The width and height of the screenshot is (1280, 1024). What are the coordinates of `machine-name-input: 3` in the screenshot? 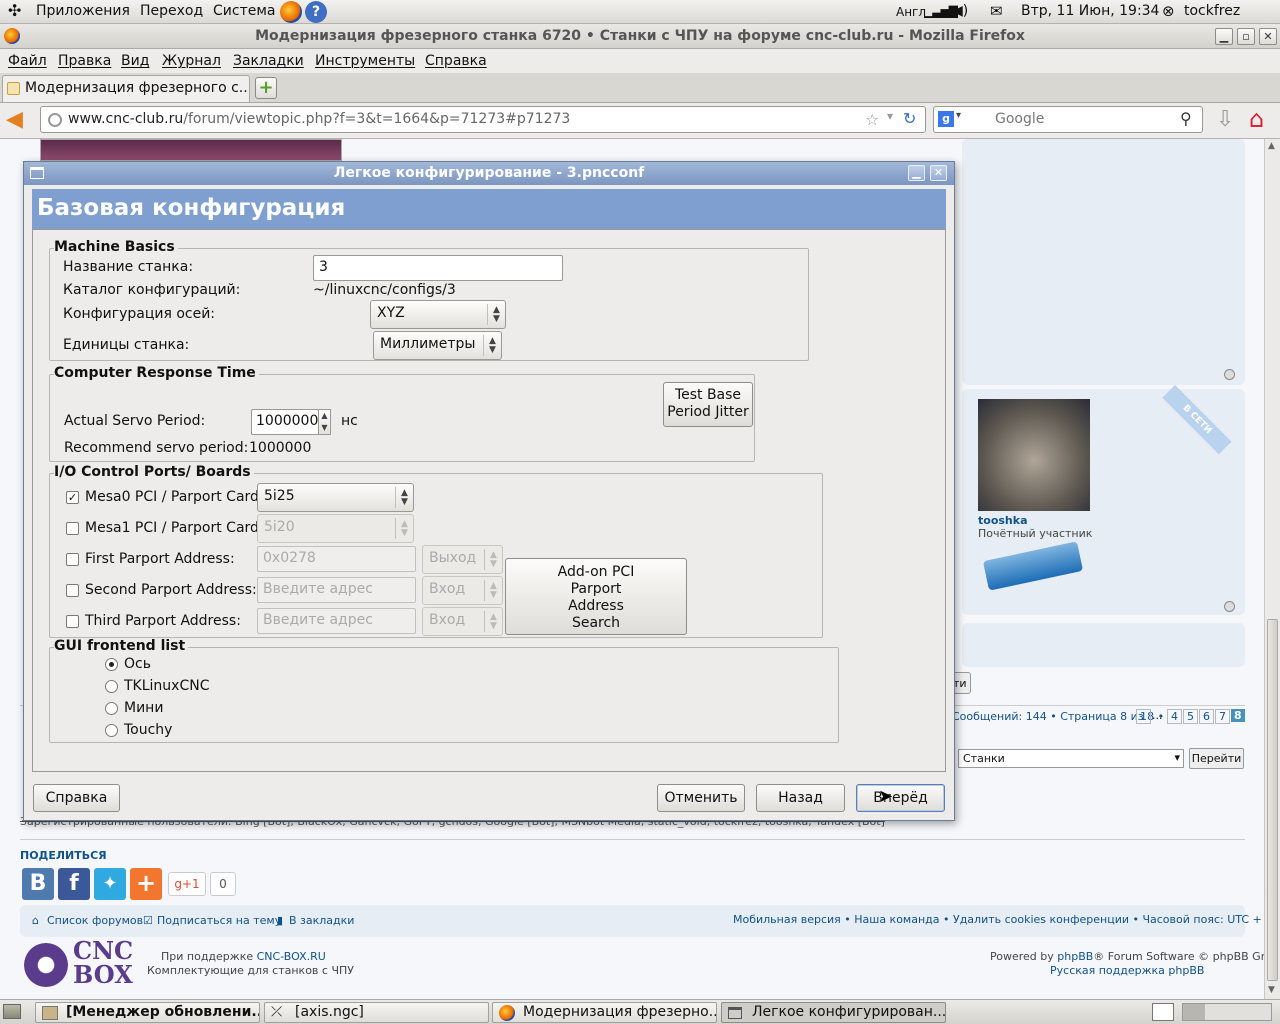 It's located at (438, 268).